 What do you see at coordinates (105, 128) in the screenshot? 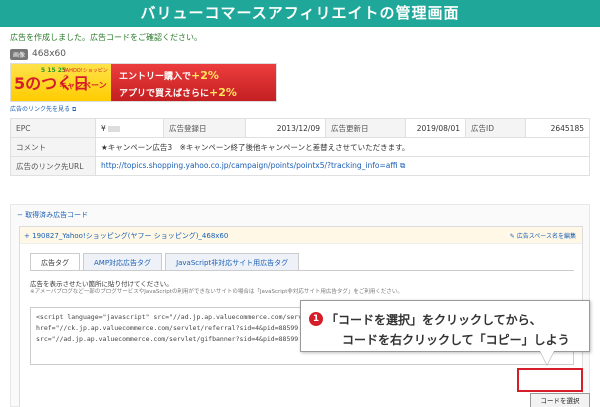
I see `epc-value-text: ¥` at bounding box center [105, 128].